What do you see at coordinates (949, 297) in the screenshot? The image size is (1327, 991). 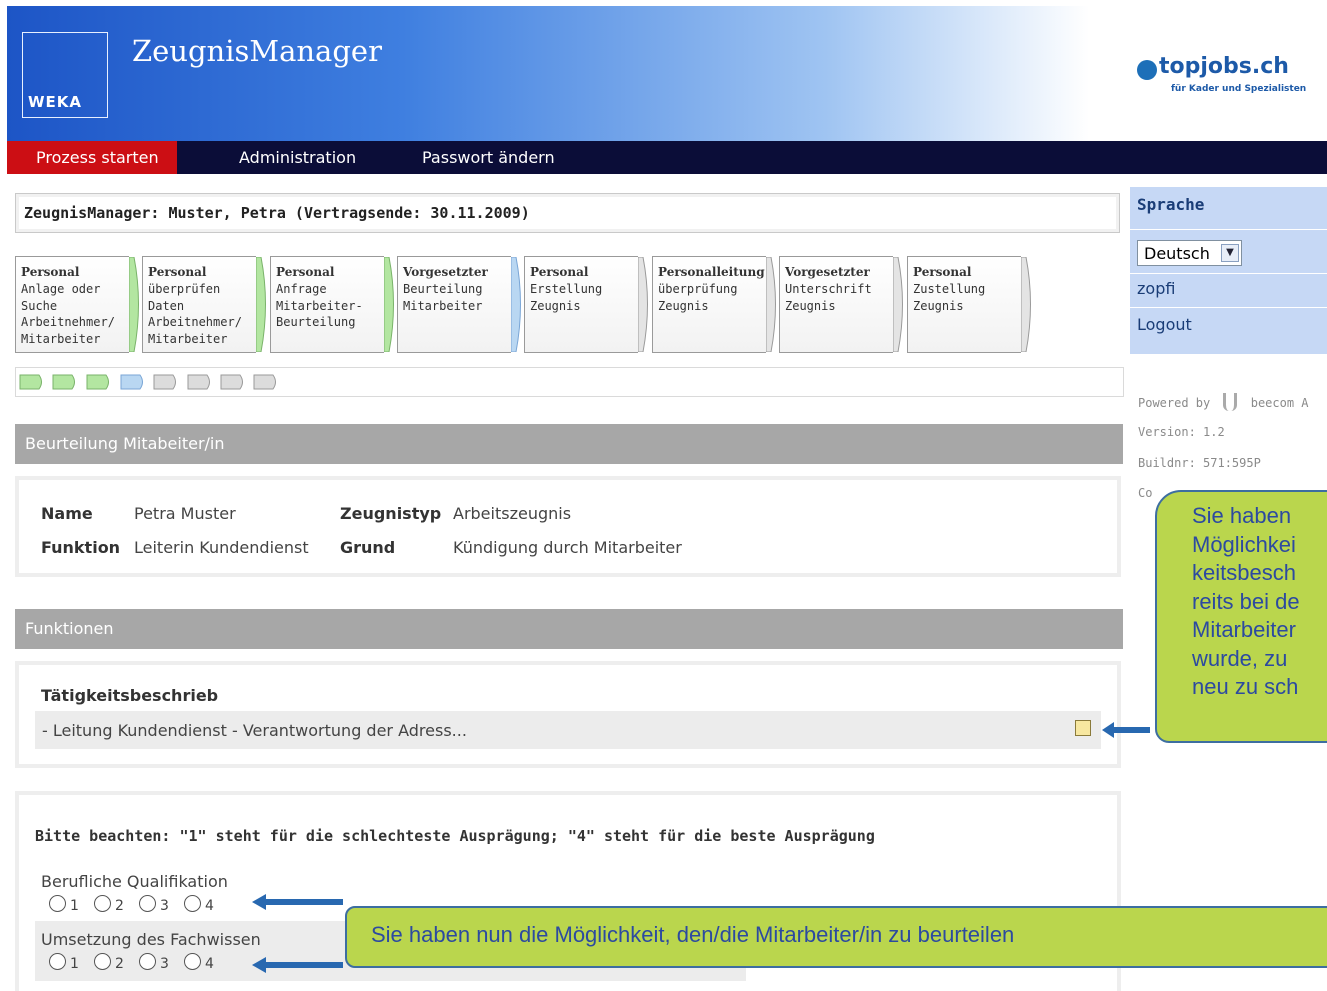 I see `step-text: Zustellung Zeugnis` at bounding box center [949, 297].